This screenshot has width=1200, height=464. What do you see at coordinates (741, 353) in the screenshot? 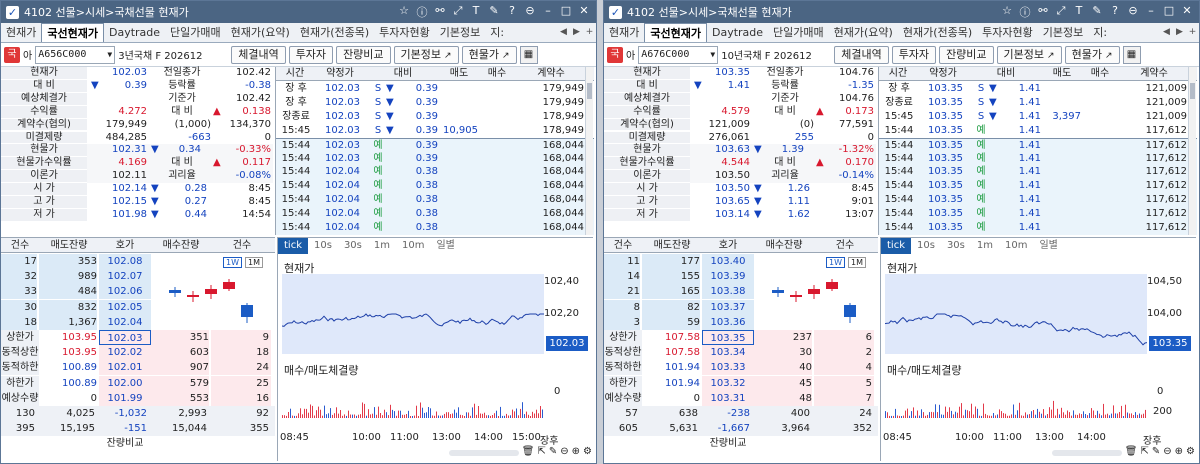
I see `bid-row: 동적상한 107.58 103.34 30 2` at bounding box center [741, 353].